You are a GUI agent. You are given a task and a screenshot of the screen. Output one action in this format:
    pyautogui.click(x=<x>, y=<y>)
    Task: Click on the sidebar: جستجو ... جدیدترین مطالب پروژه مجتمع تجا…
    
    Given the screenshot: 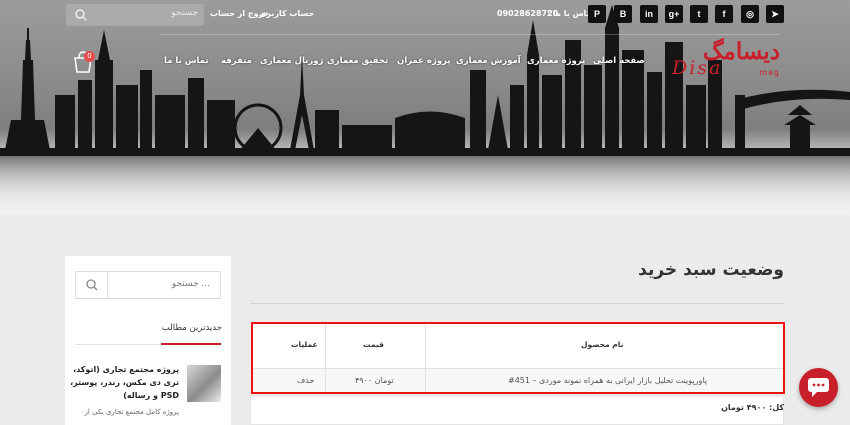 What is the action you would take?
    pyautogui.click(x=148, y=340)
    